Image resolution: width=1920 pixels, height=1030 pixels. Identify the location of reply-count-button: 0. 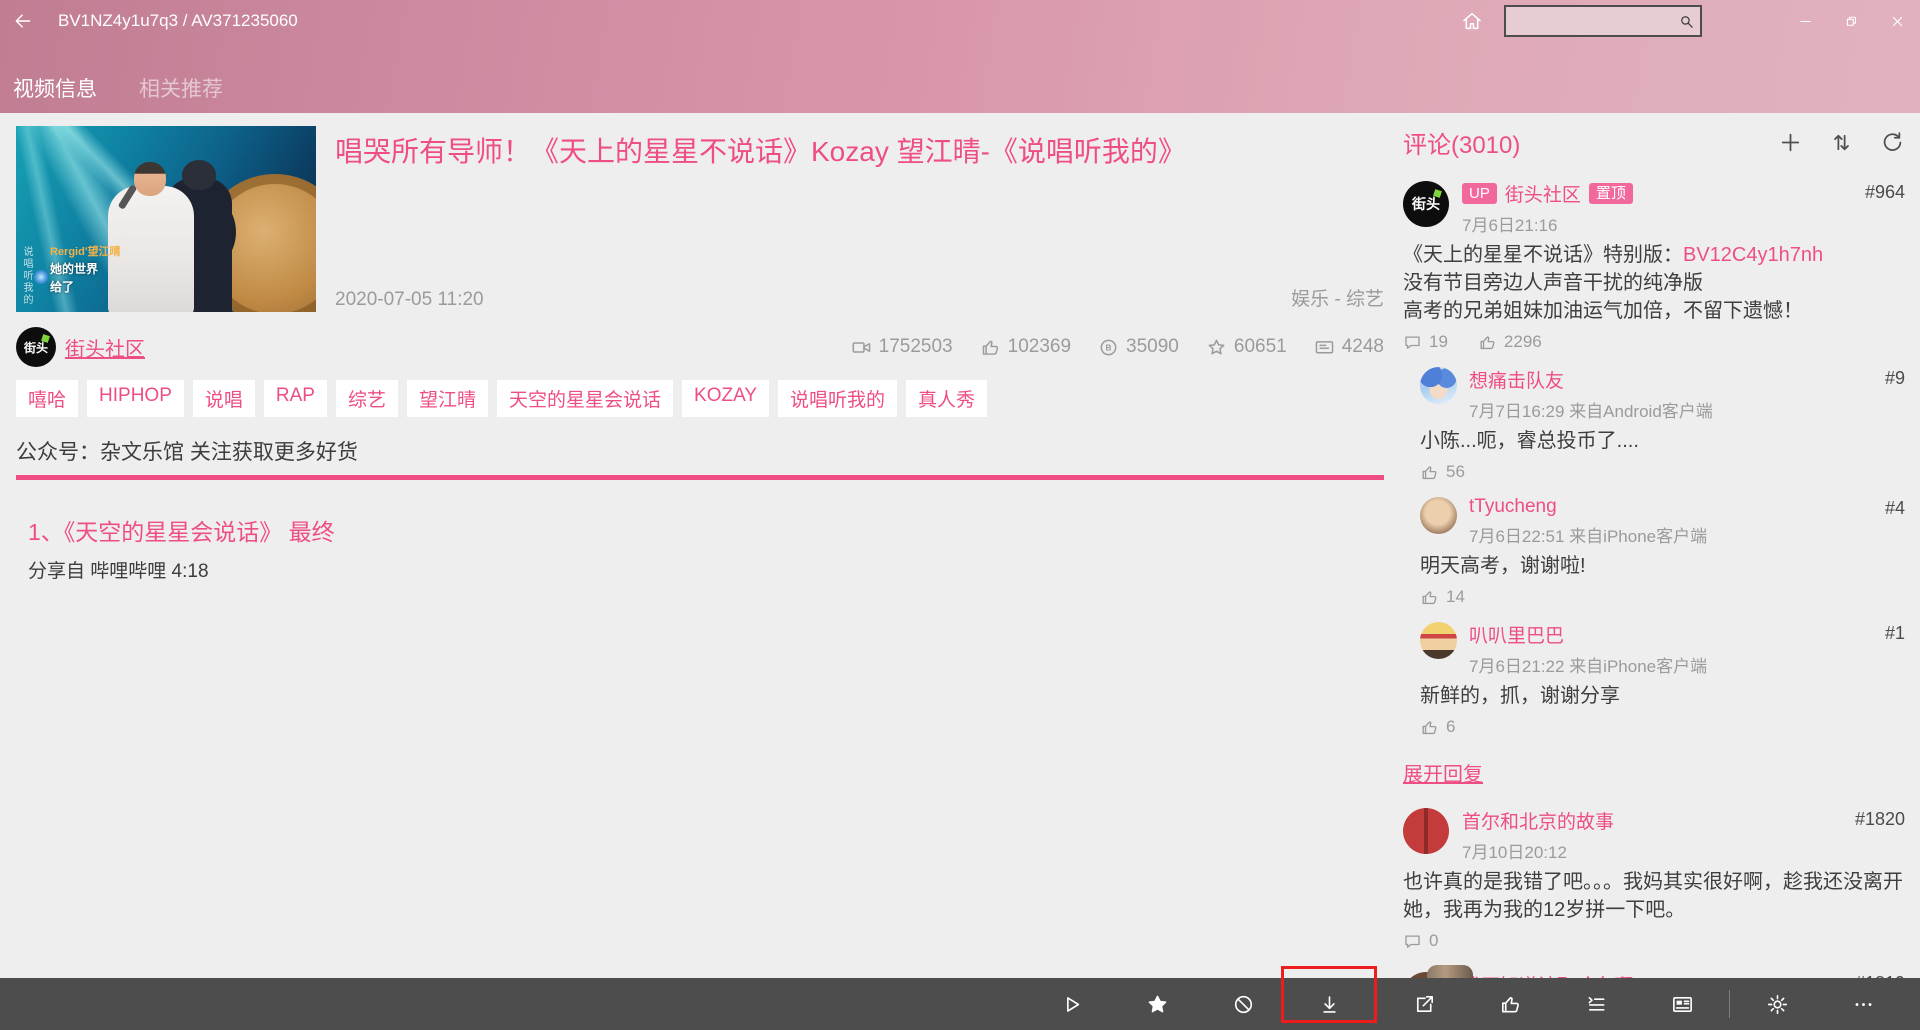
(1420, 941).